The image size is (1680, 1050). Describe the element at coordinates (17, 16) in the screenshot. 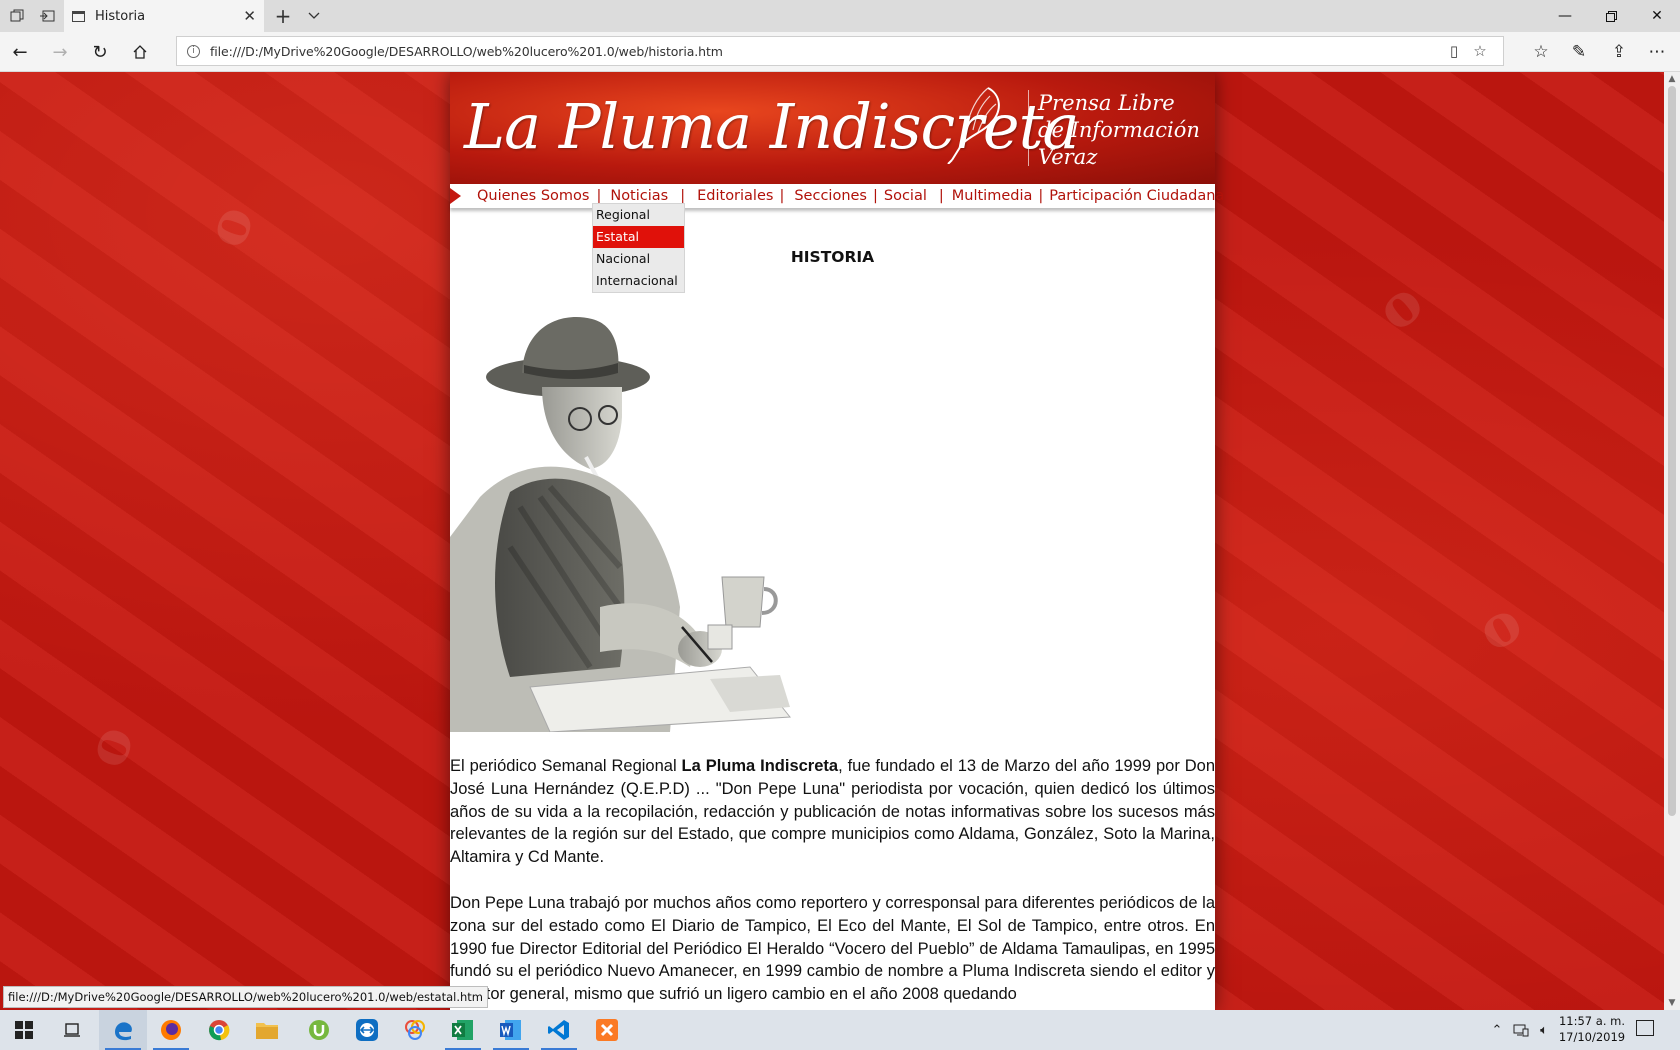

I see `tab-list-icon` at that location.